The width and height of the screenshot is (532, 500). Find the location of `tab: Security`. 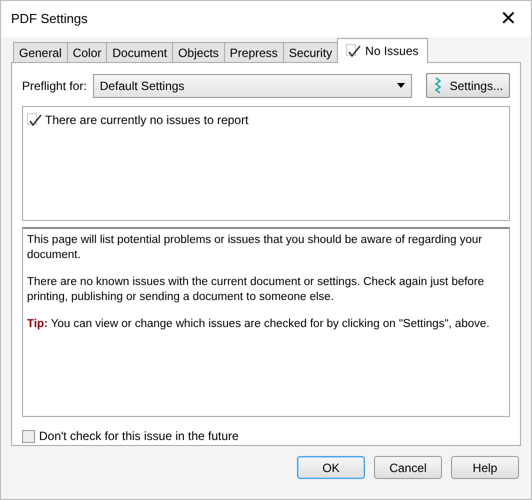

tab: Security is located at coordinates (310, 52).